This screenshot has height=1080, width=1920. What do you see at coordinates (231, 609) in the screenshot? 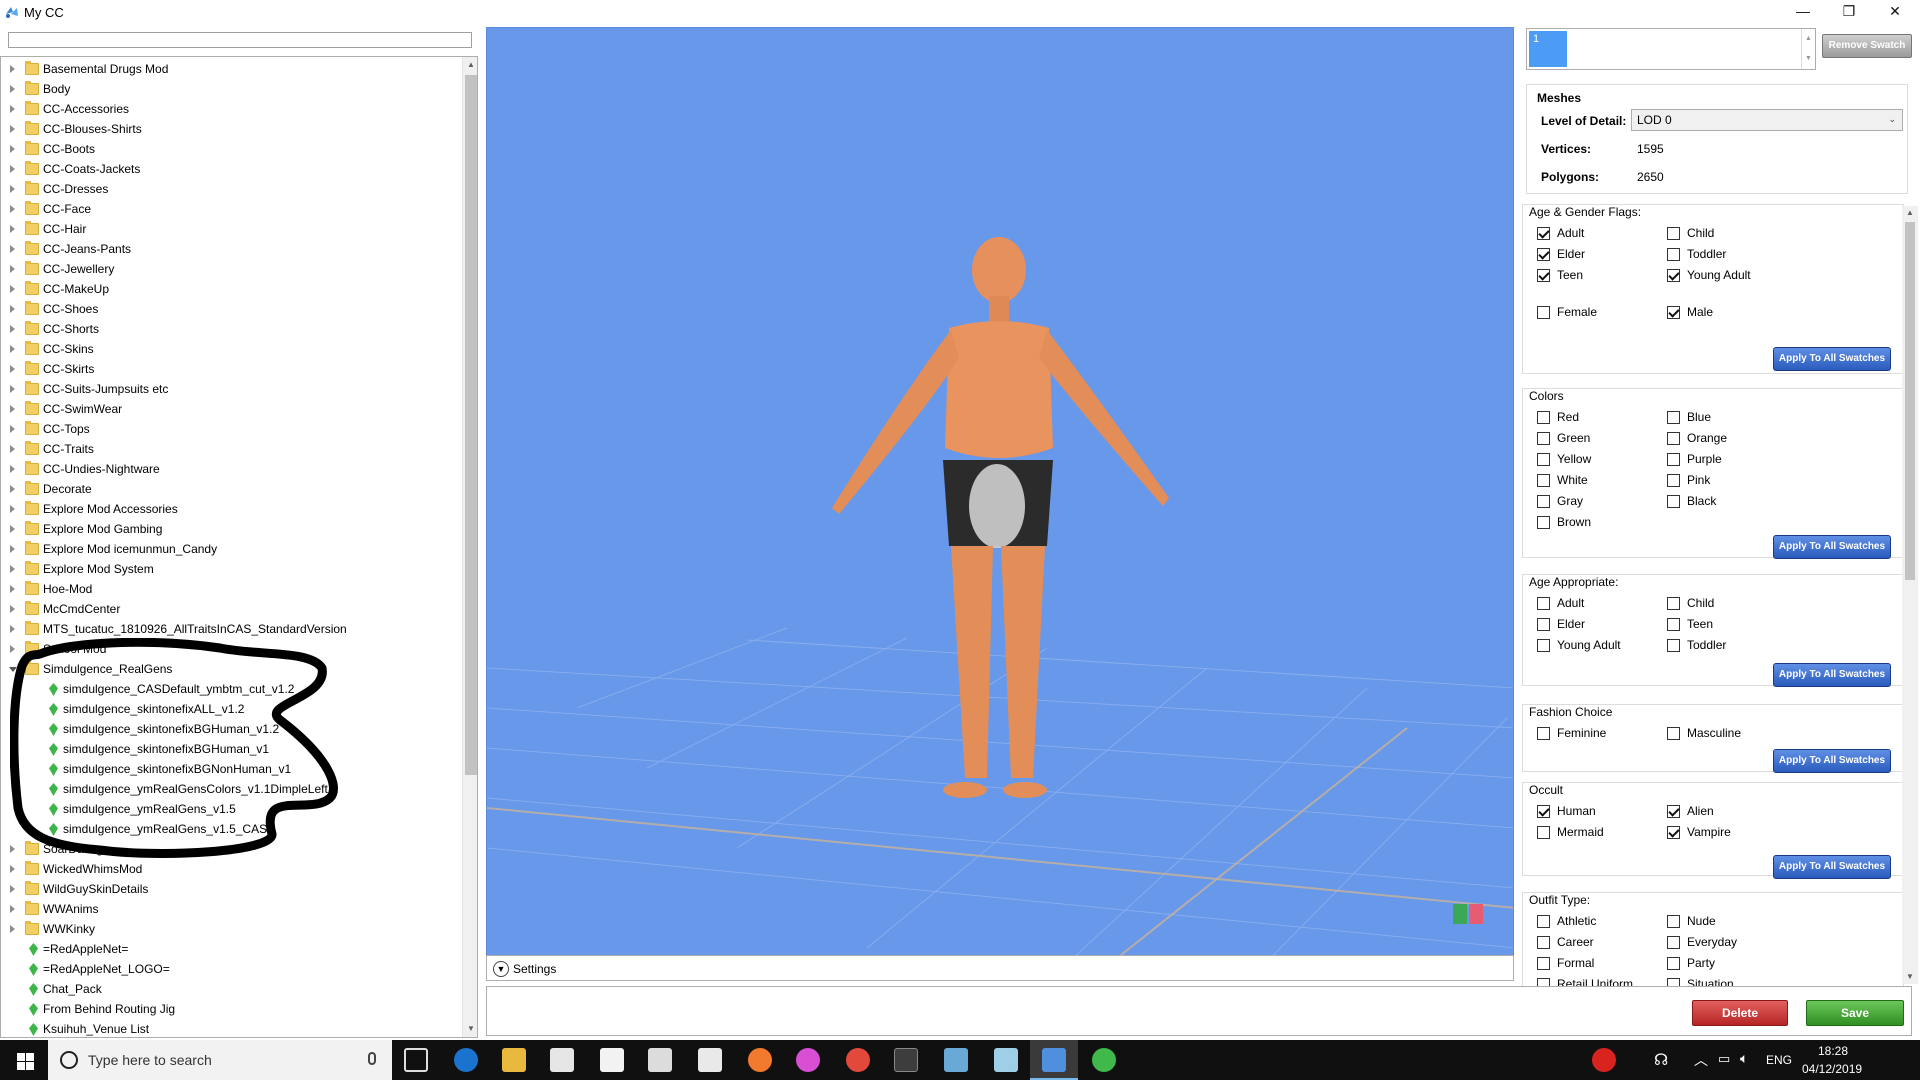
I see `tree-folder-item: McCmdCenter` at bounding box center [231, 609].